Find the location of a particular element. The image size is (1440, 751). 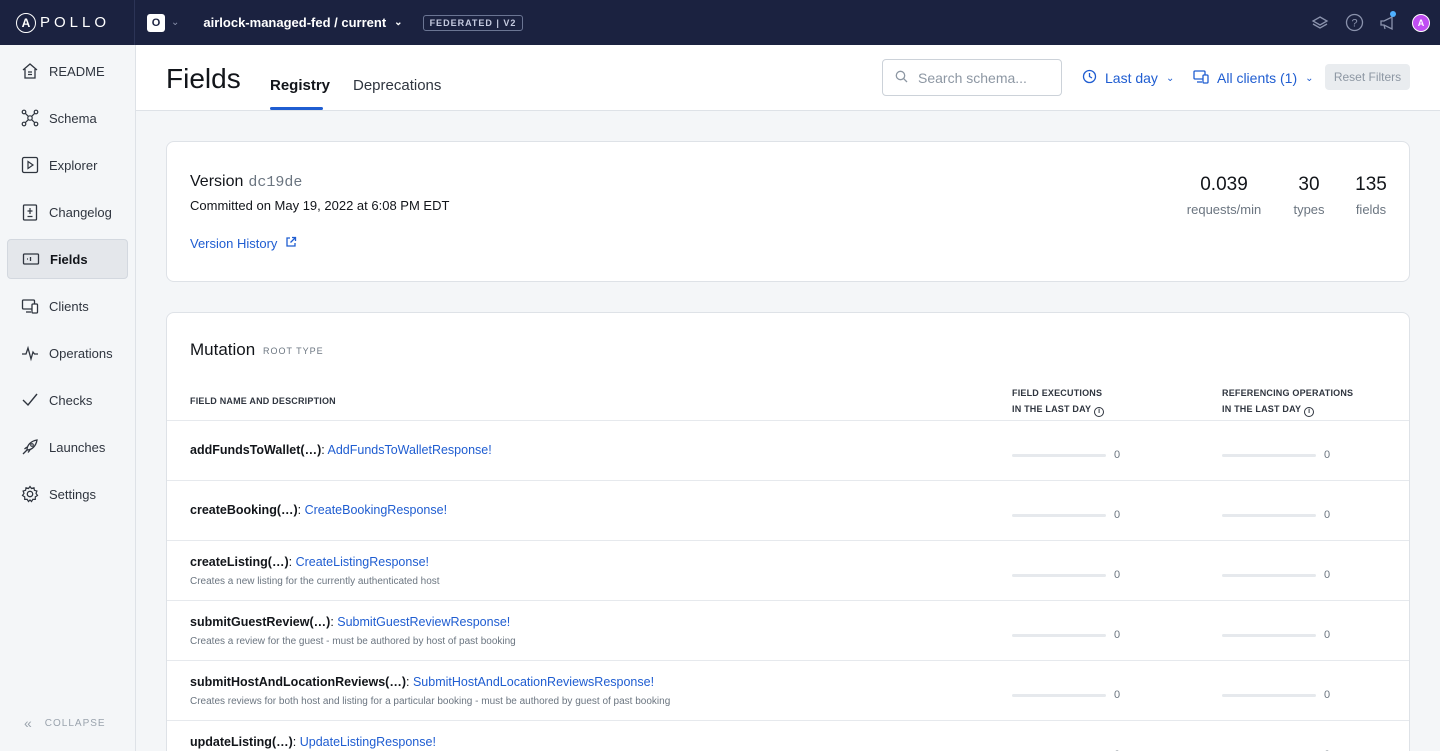

search-input is located at coordinates (983, 77).